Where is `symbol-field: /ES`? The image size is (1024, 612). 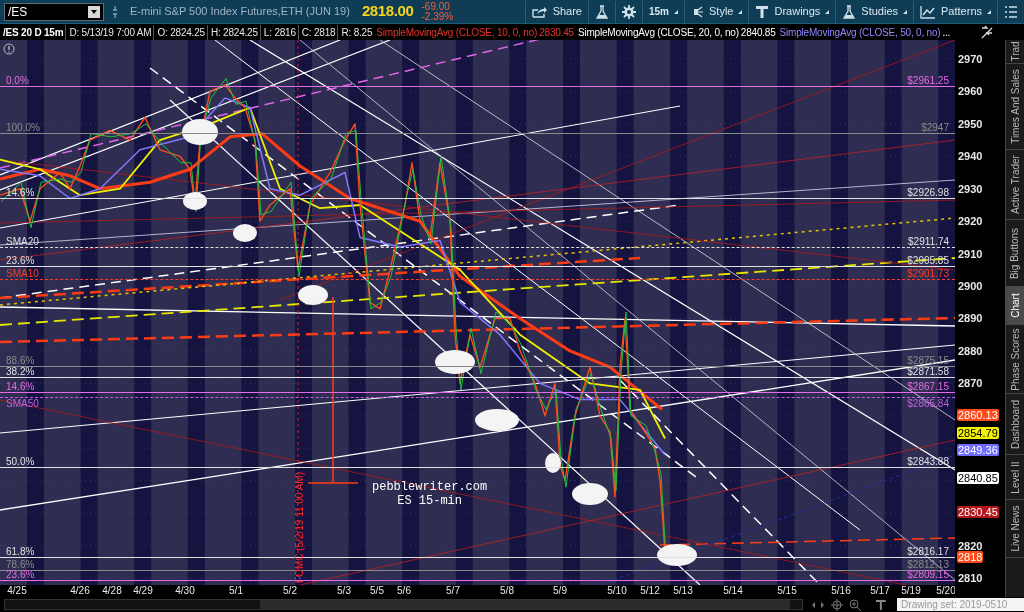
symbol-field: /ES is located at coordinates (54, 11).